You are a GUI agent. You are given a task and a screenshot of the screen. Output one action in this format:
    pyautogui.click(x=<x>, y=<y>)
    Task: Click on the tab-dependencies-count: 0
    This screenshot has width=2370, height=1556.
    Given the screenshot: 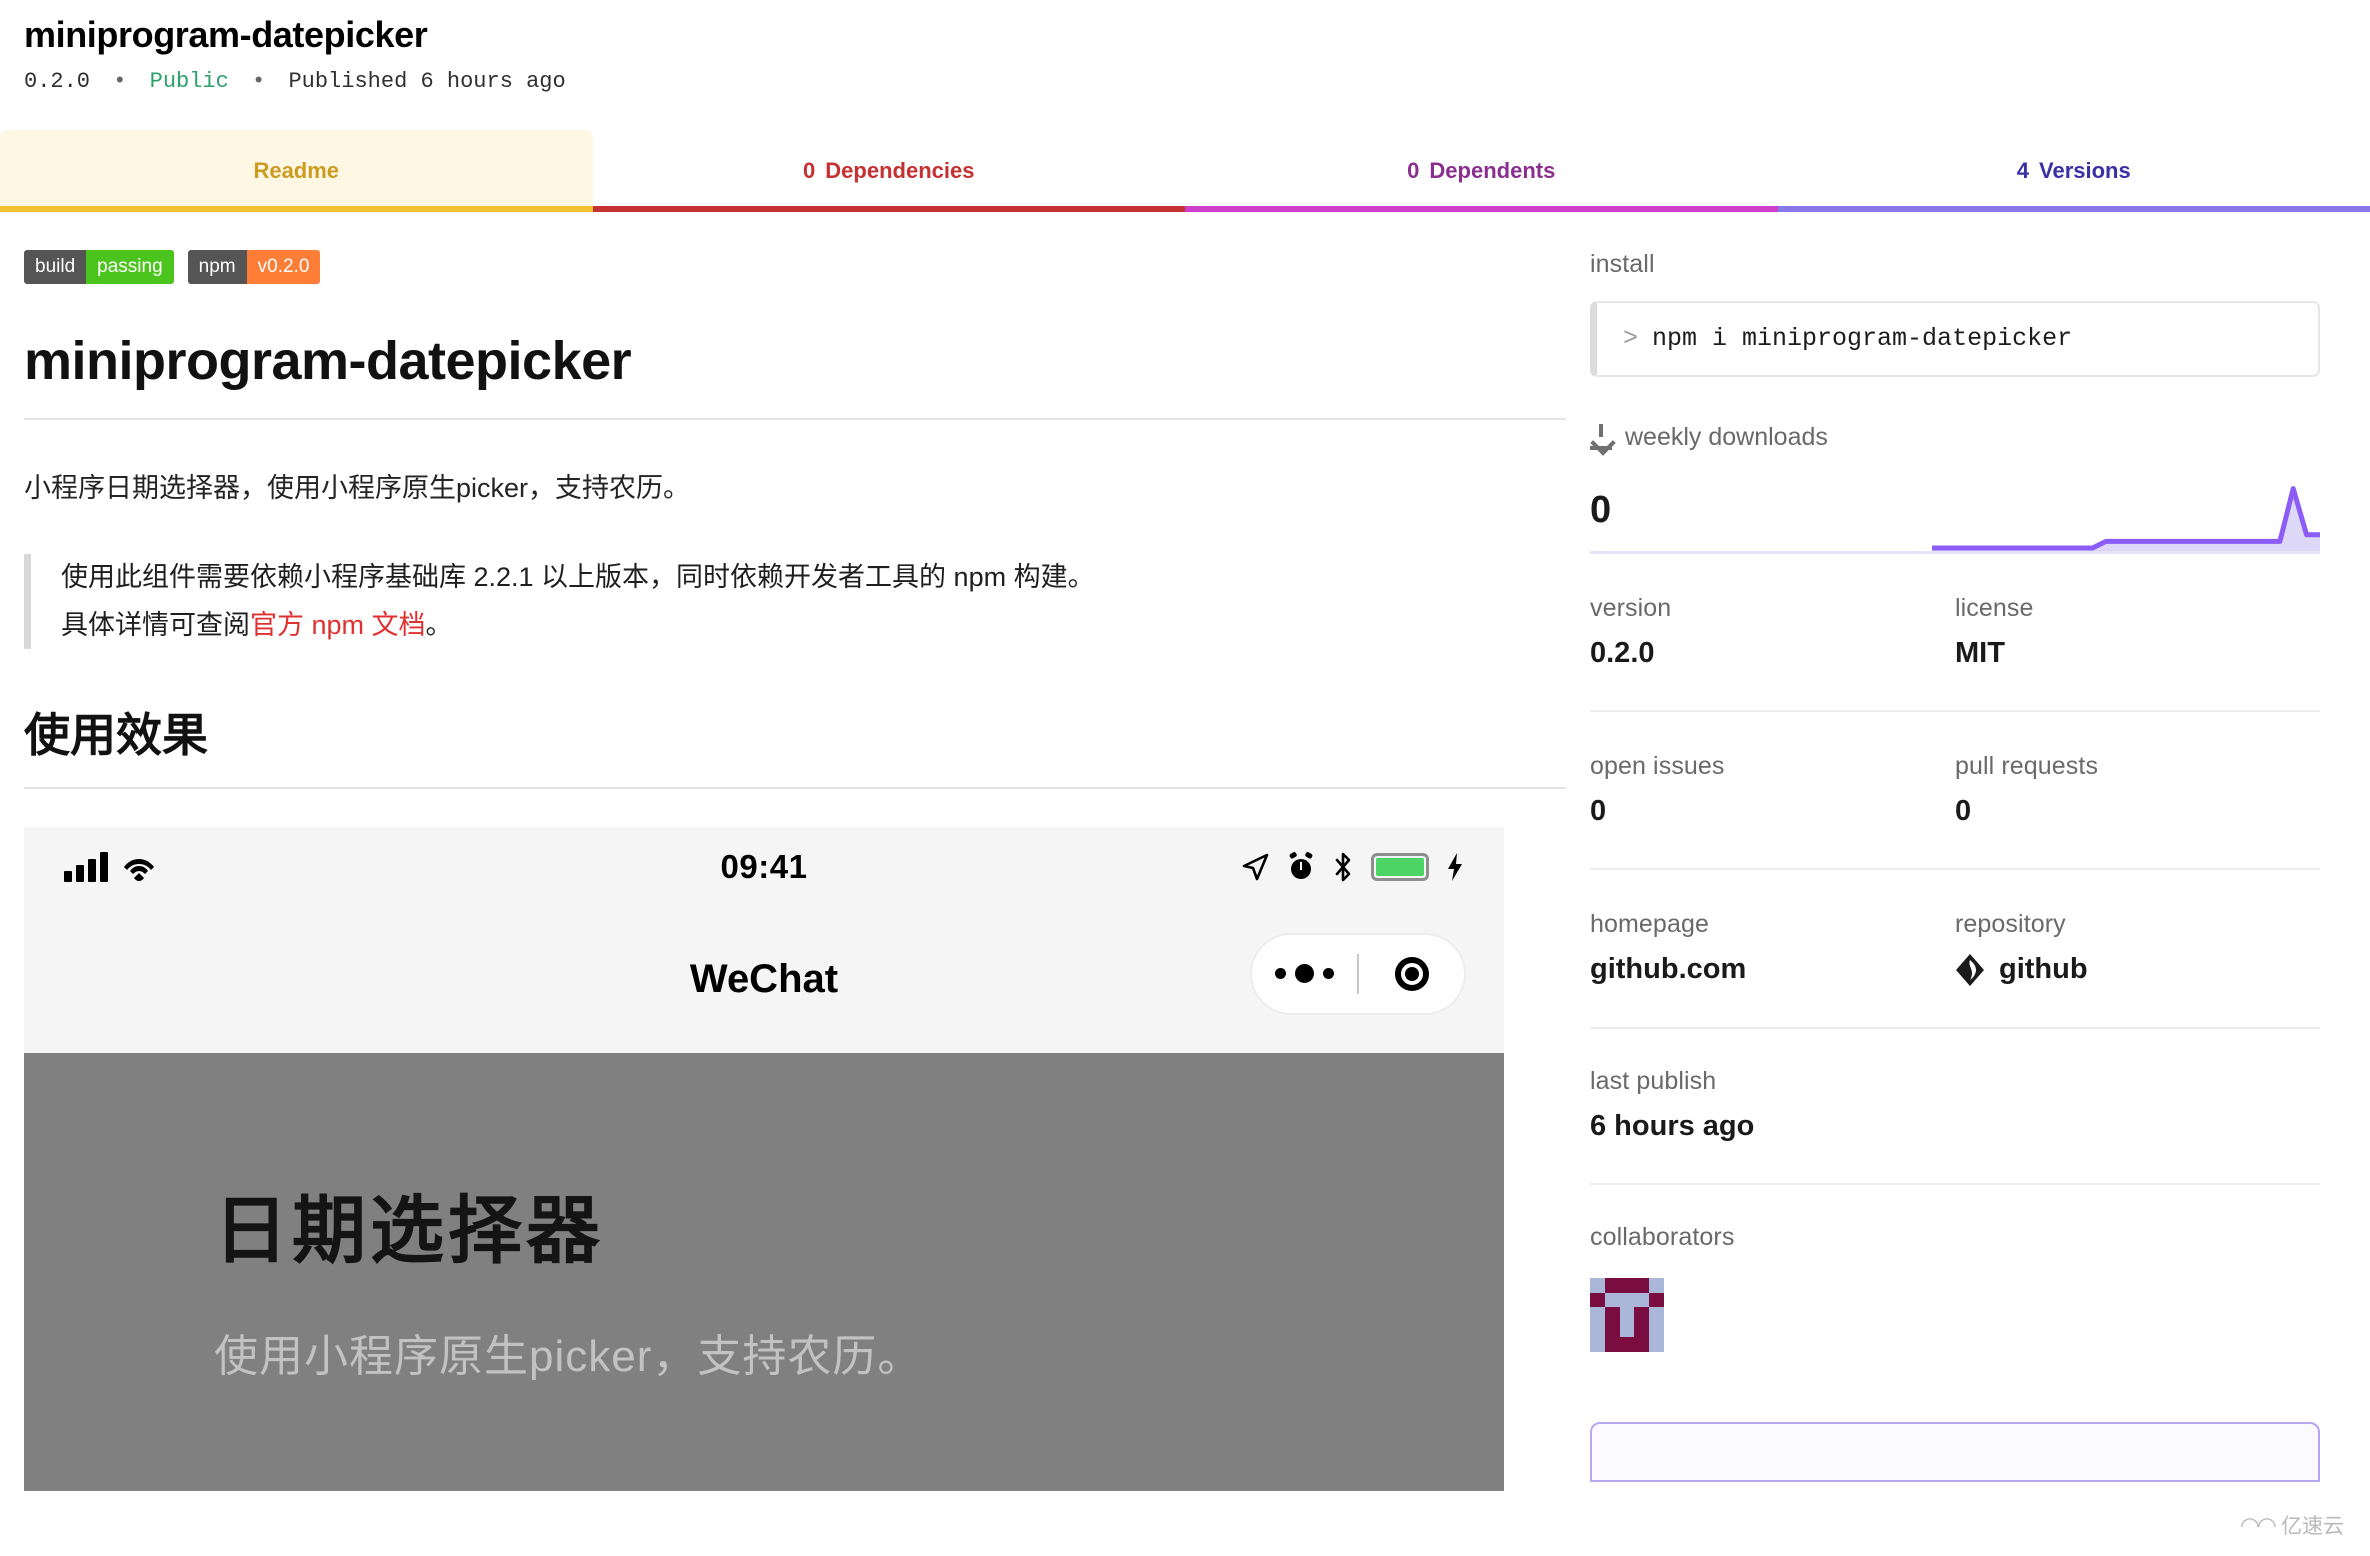 What is the action you would take?
    pyautogui.click(x=809, y=170)
    